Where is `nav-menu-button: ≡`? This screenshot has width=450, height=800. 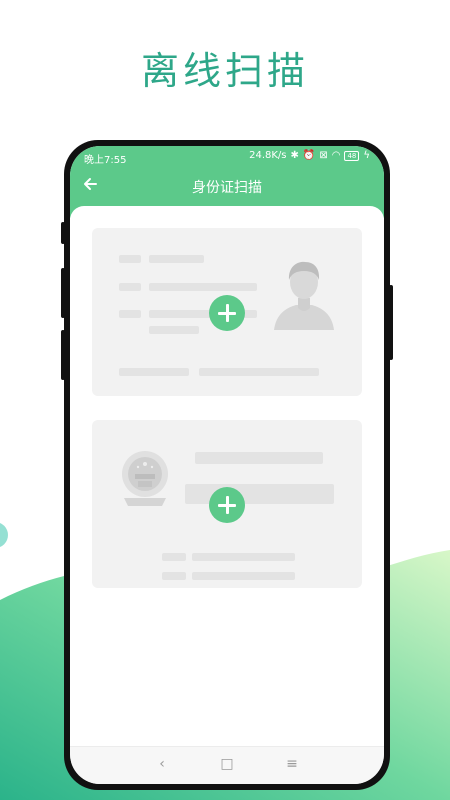 nav-menu-button: ≡ is located at coordinates (292, 764).